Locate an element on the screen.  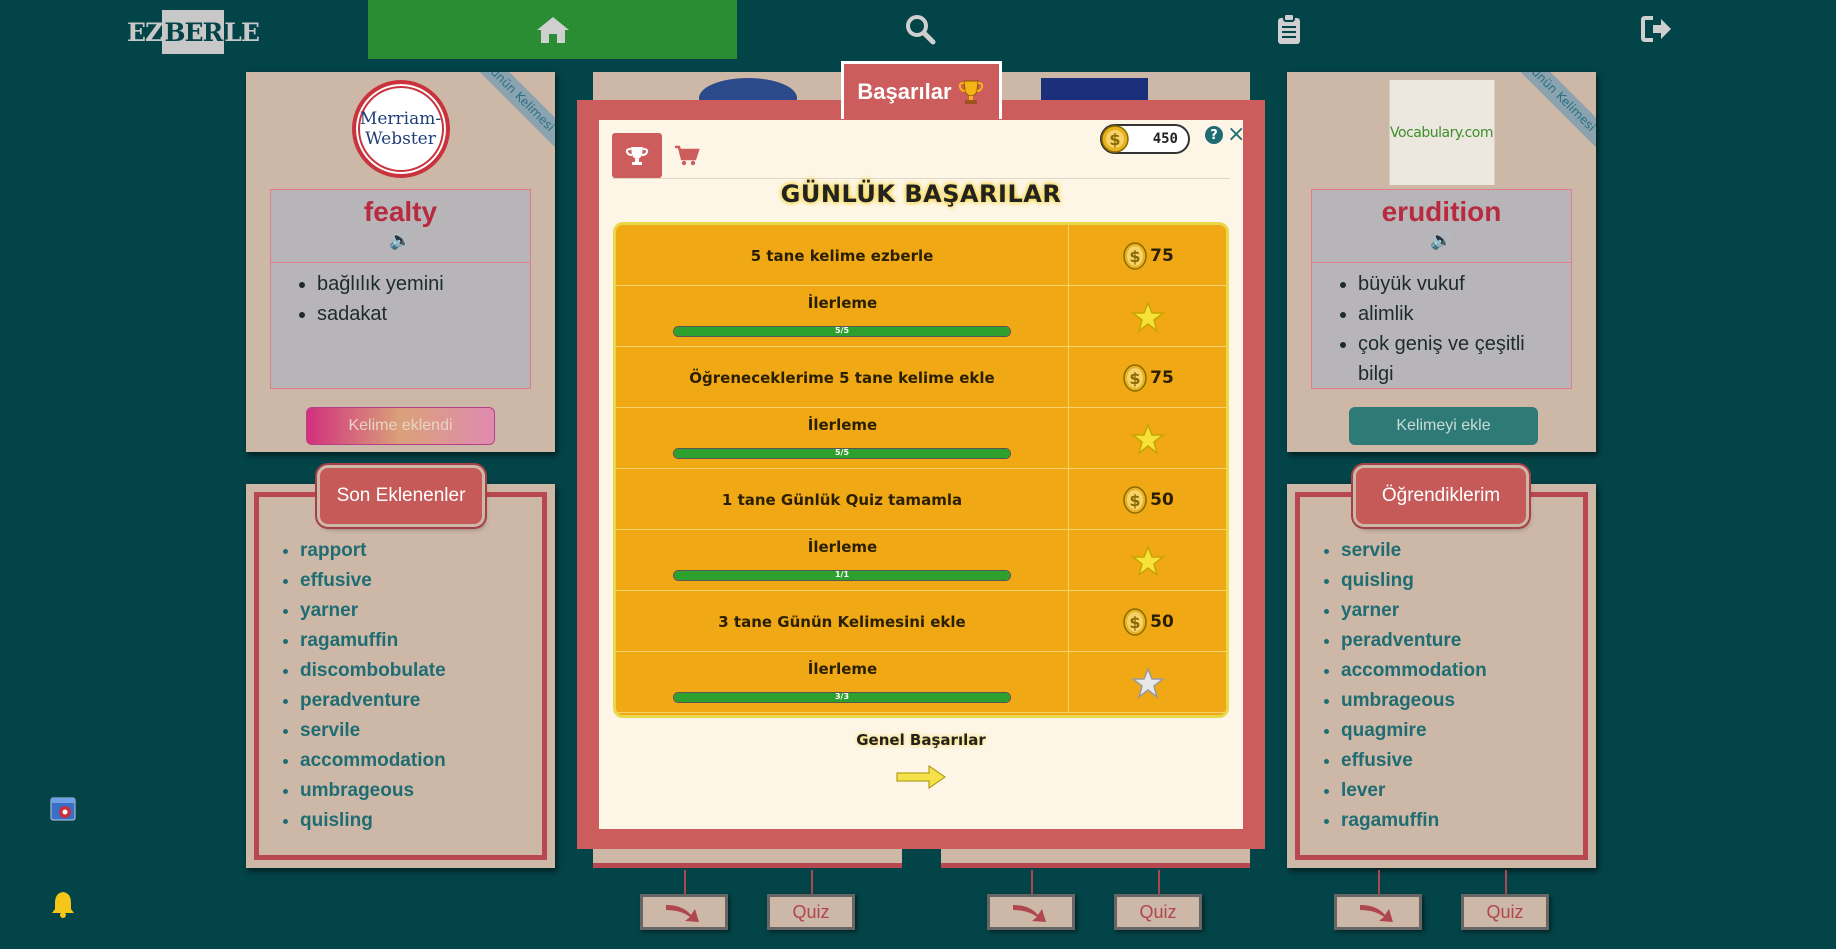
logo-line-1: Merriam- is located at coordinates (400, 119).